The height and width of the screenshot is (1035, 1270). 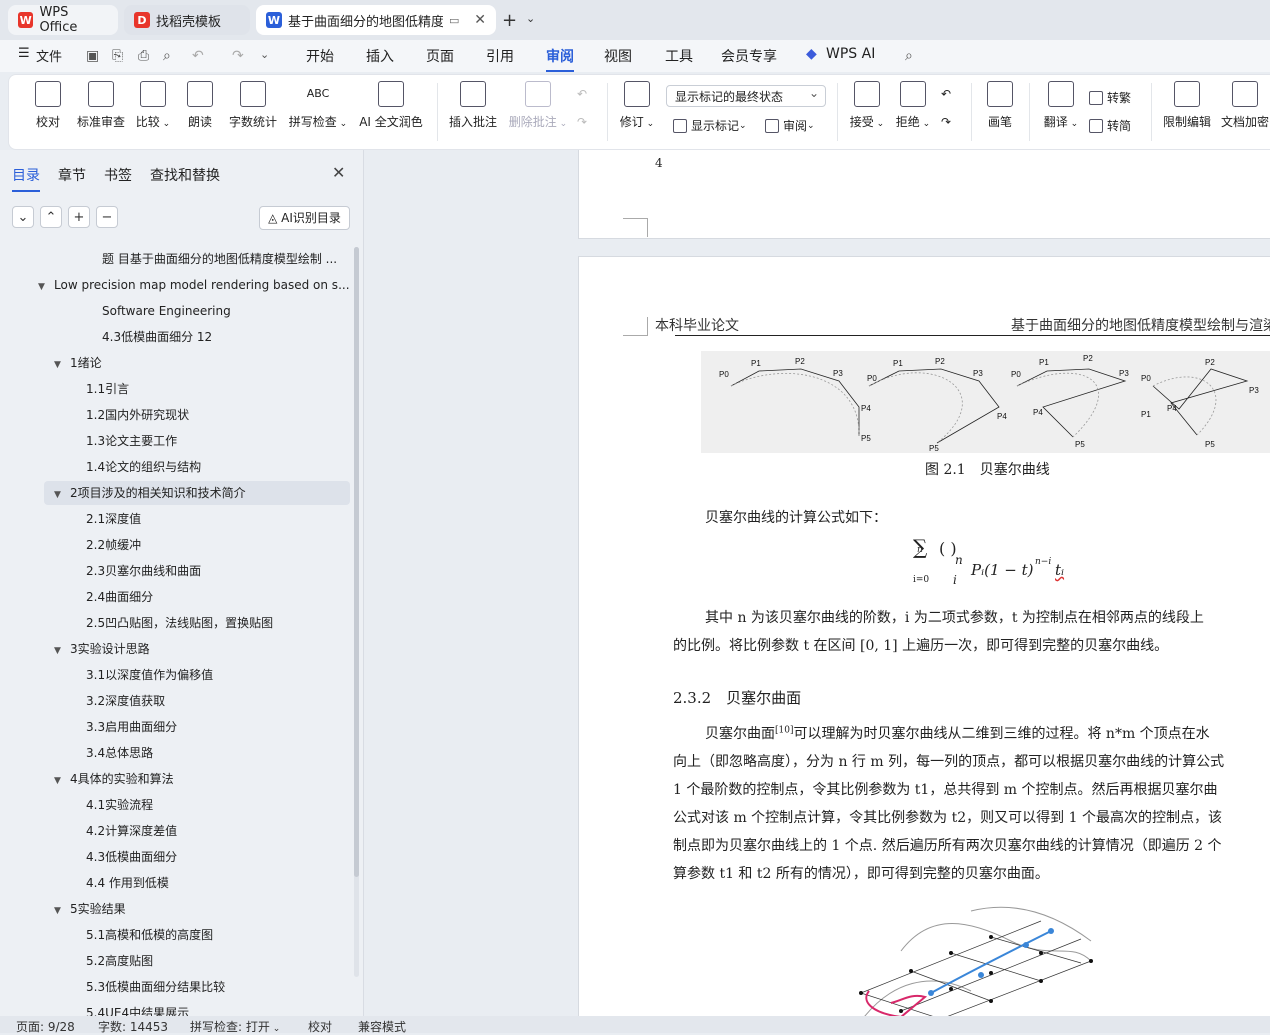 I want to click on menu-review: 审阅, so click(x=560, y=59).